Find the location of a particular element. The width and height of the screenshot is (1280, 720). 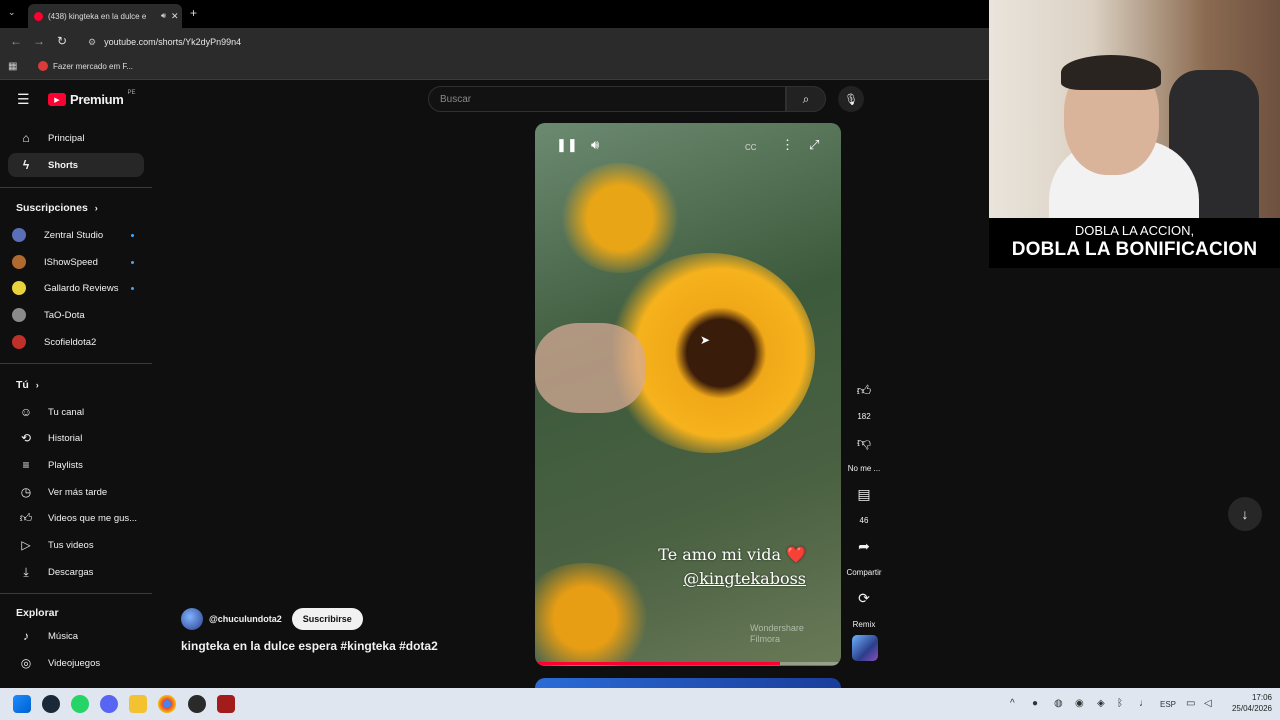

hand-image is located at coordinates (590, 368).